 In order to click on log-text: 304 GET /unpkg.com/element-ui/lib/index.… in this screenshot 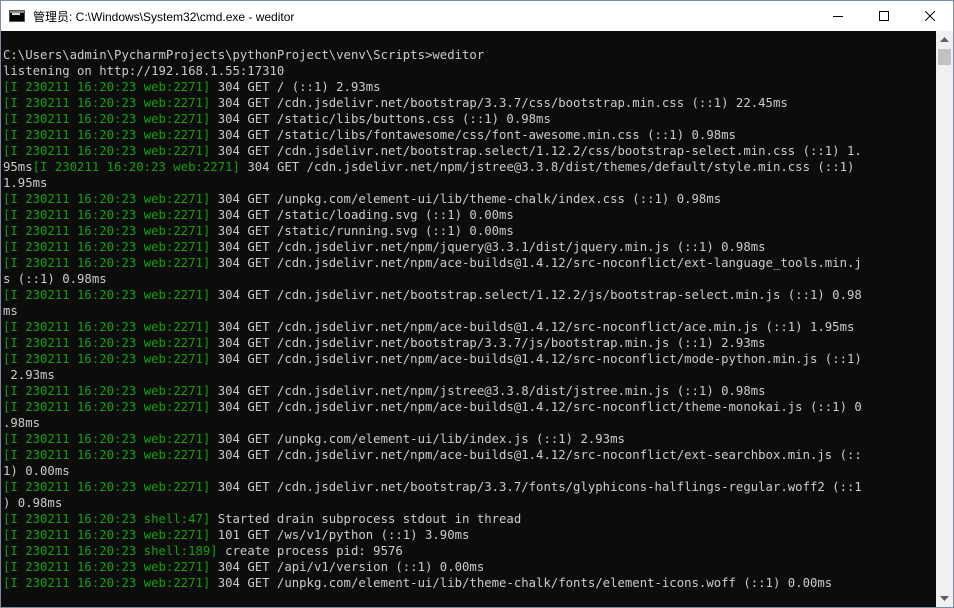, I will do `click(417, 439)`.